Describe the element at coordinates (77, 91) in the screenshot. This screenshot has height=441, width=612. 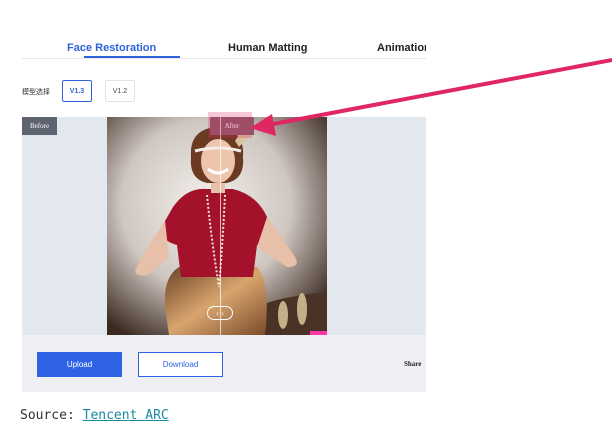
I see `version-v1-3-button: V1.3` at that location.